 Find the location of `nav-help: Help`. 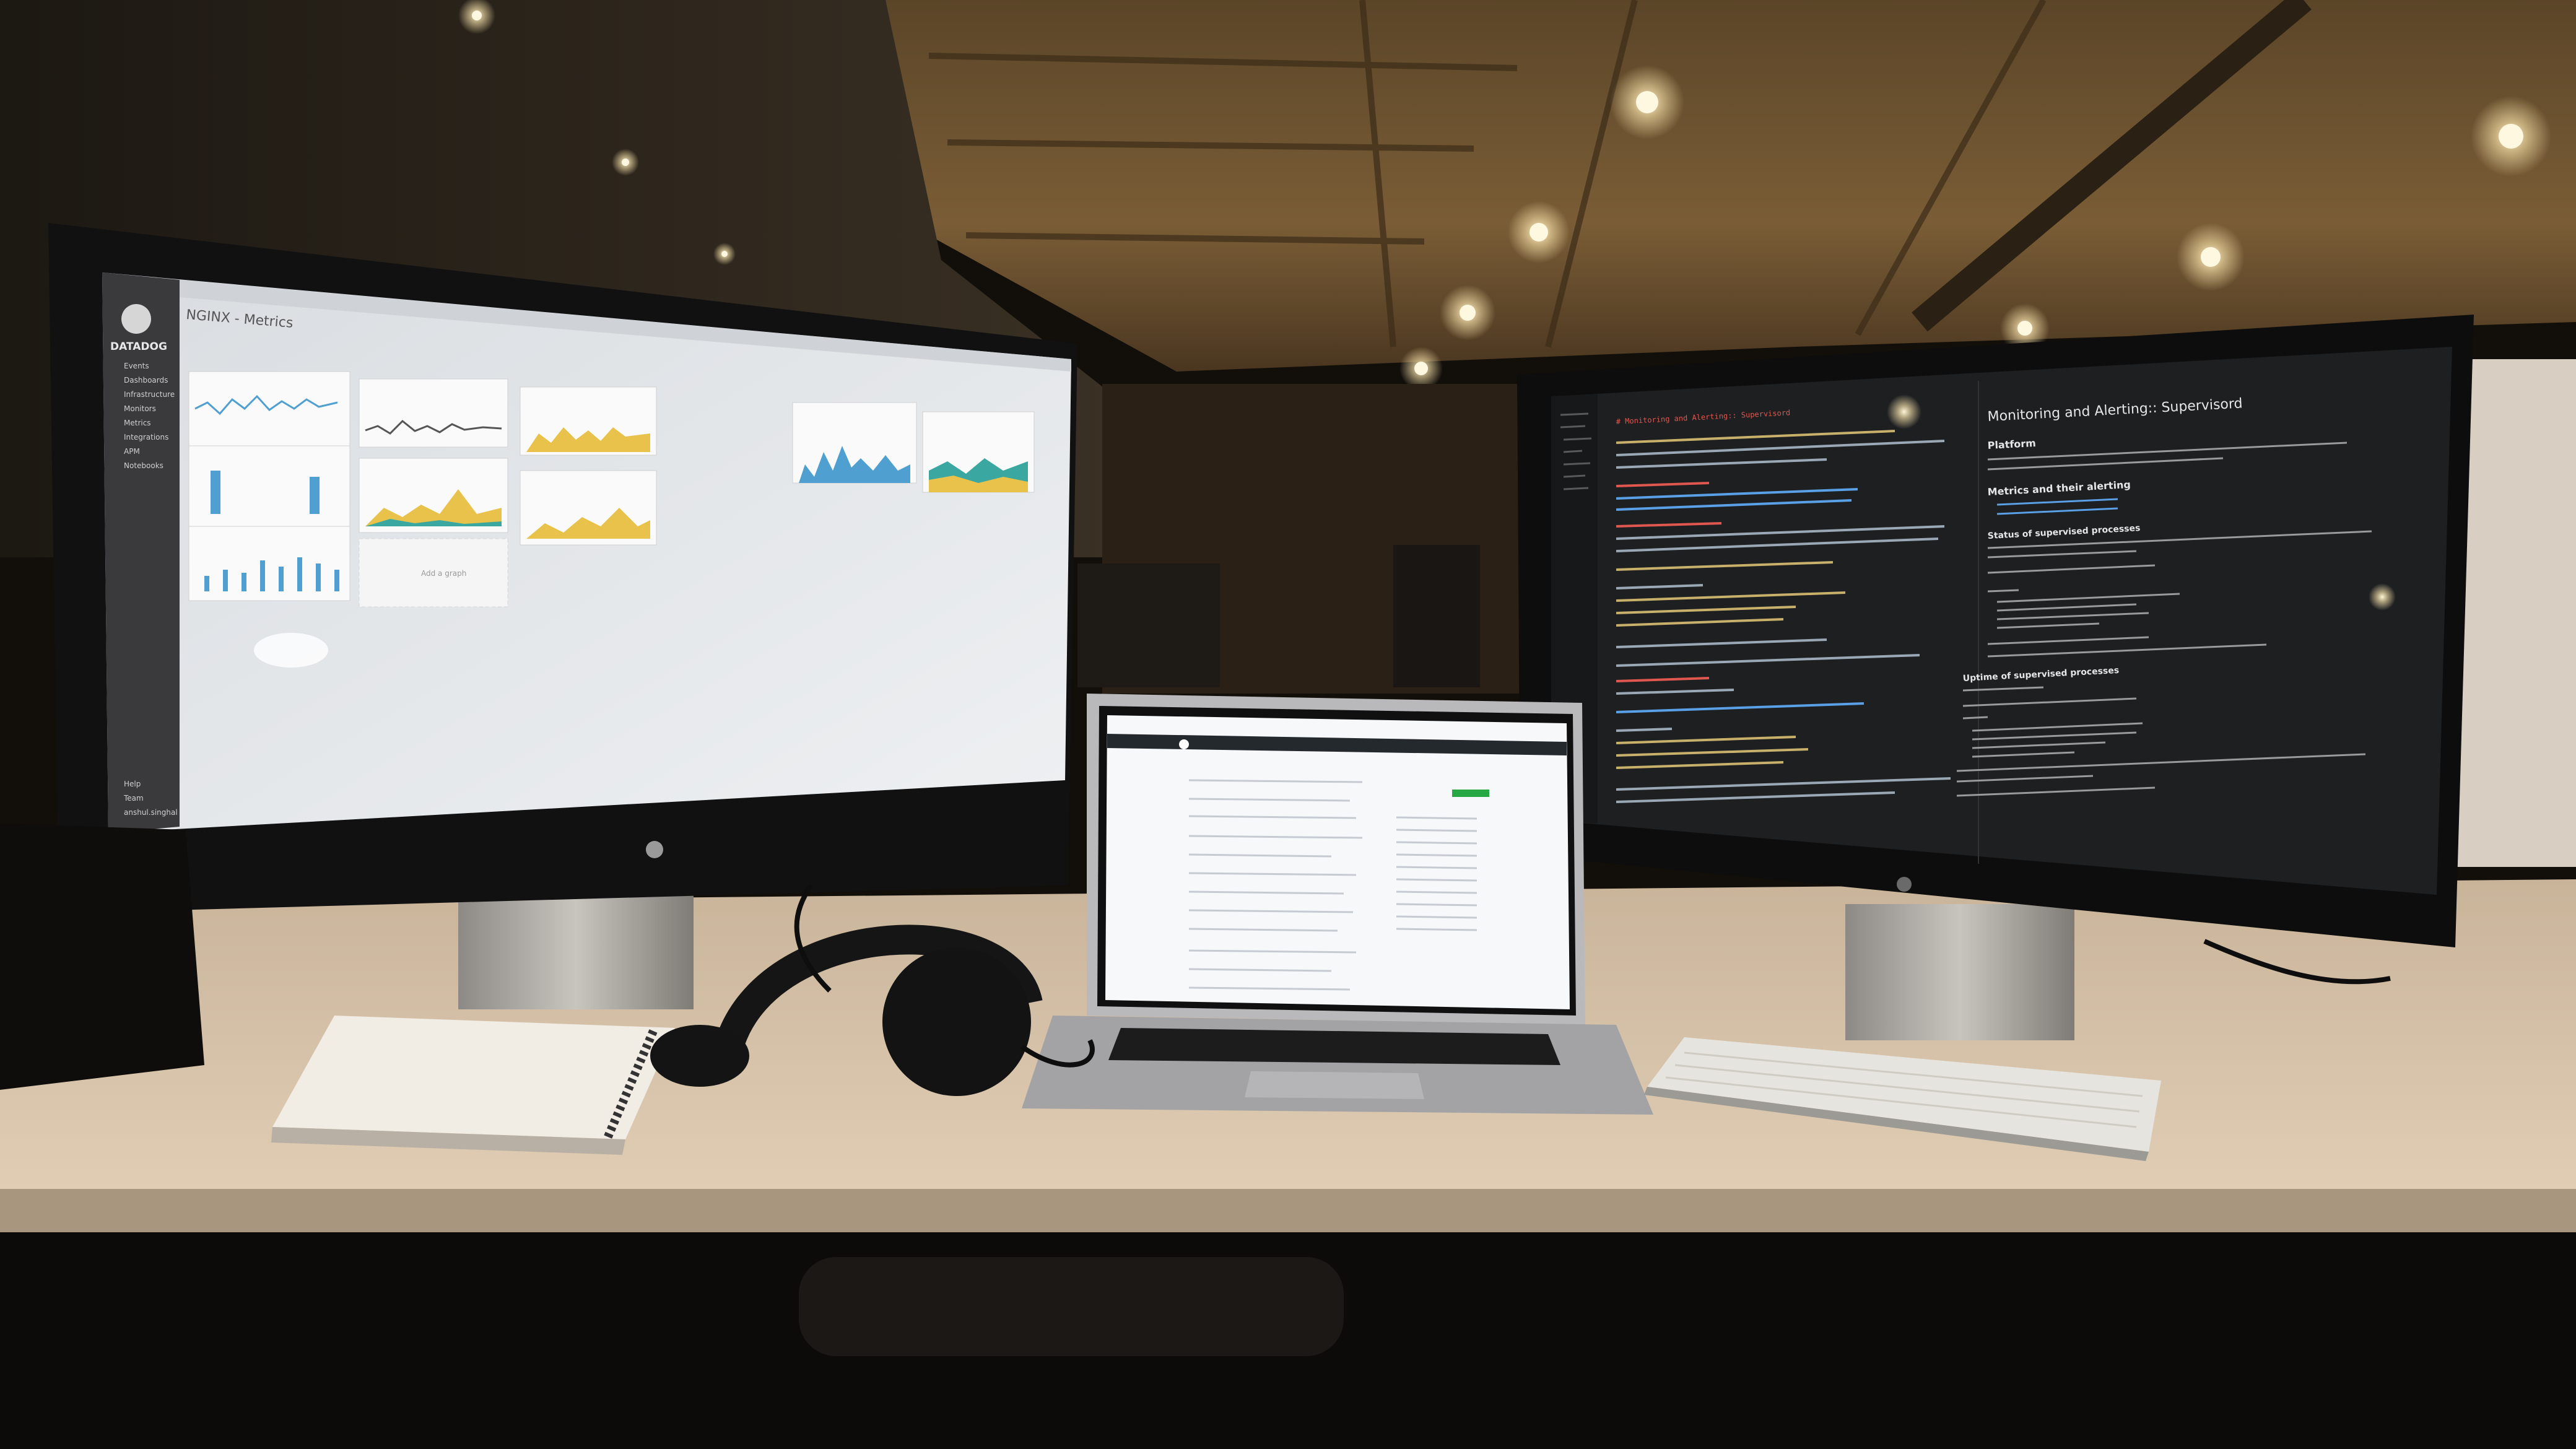

nav-help: Help is located at coordinates (132, 784).